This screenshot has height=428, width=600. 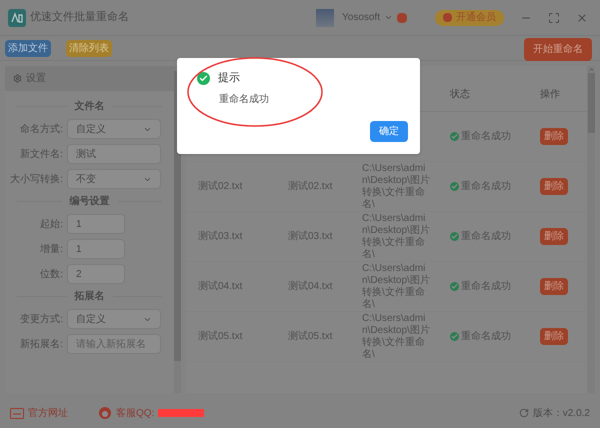 What do you see at coordinates (135, 413) in the screenshot?
I see `support-qq-label: 客服QQ:` at bounding box center [135, 413].